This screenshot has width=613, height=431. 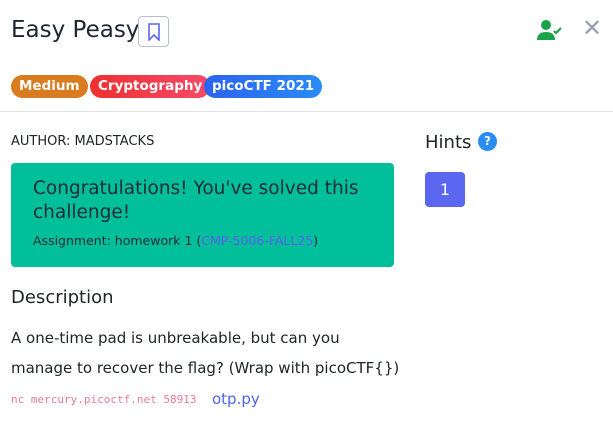 I want to click on difficulty-badge: Medium, so click(x=49, y=86).